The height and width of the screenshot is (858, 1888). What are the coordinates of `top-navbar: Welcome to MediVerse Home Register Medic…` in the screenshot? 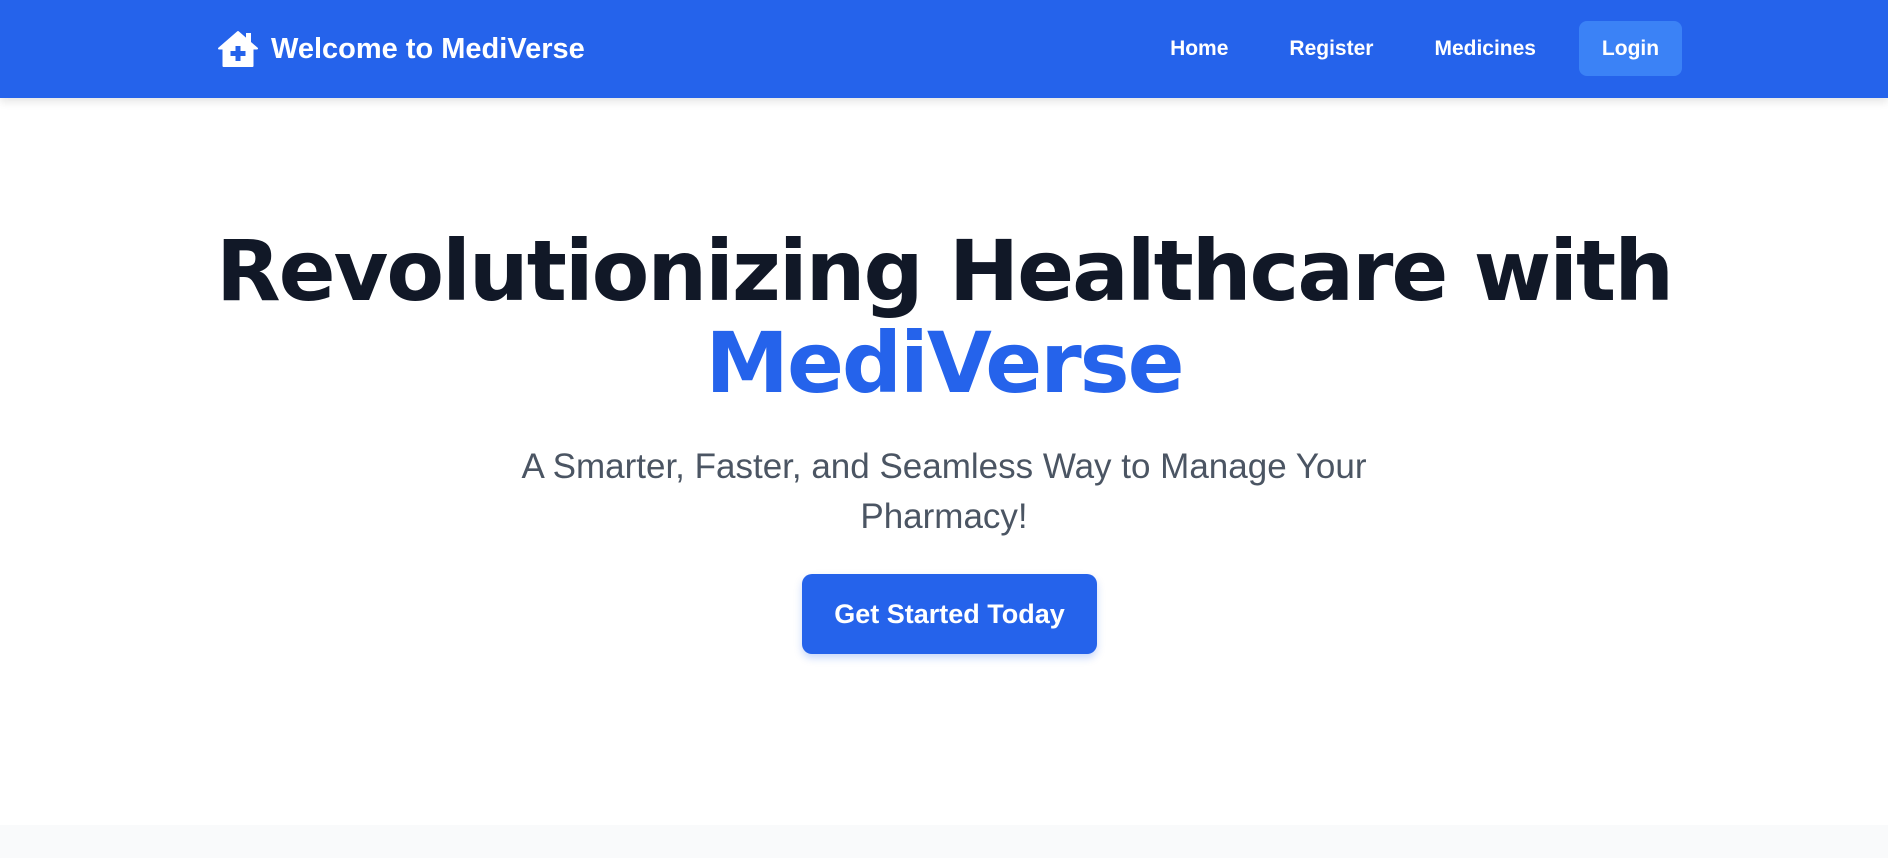 It's located at (944, 49).